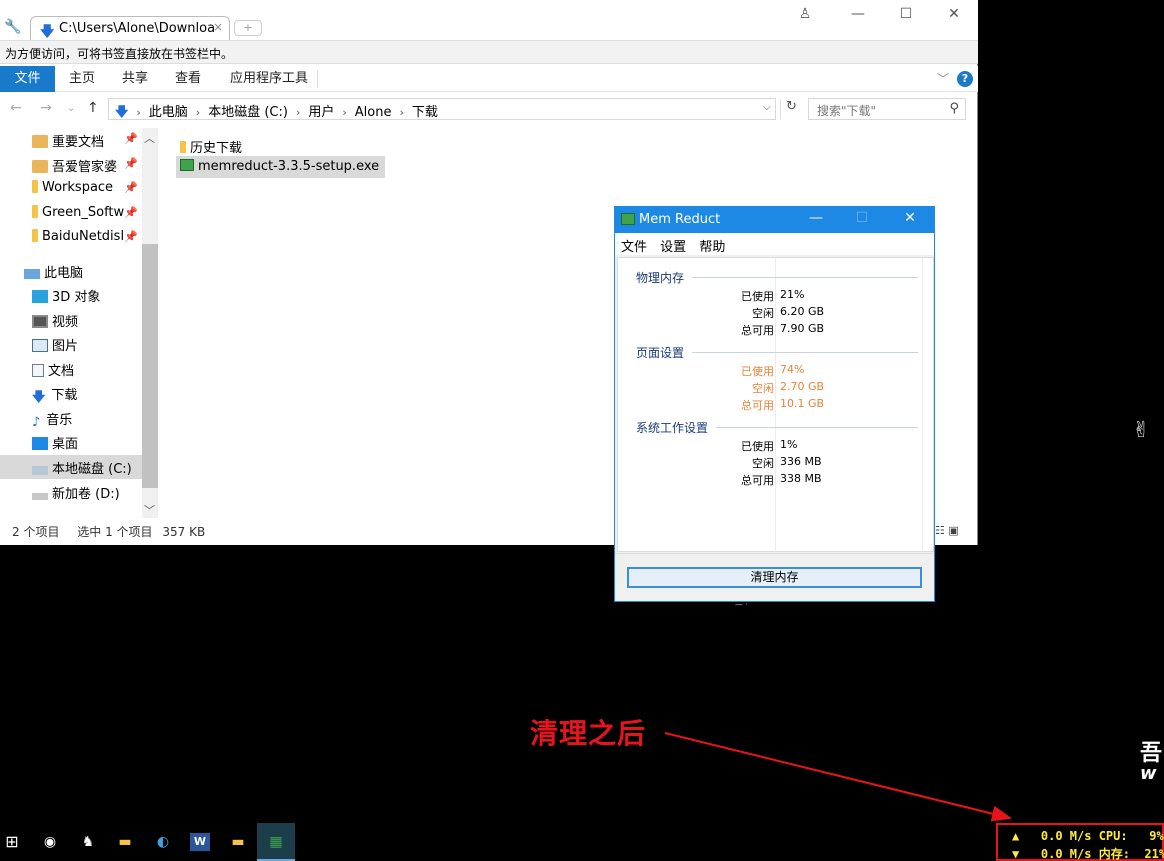  I want to click on net-upload-cpu: ▲ 0.0 M/s CPU: 9%, so click(1088, 836).